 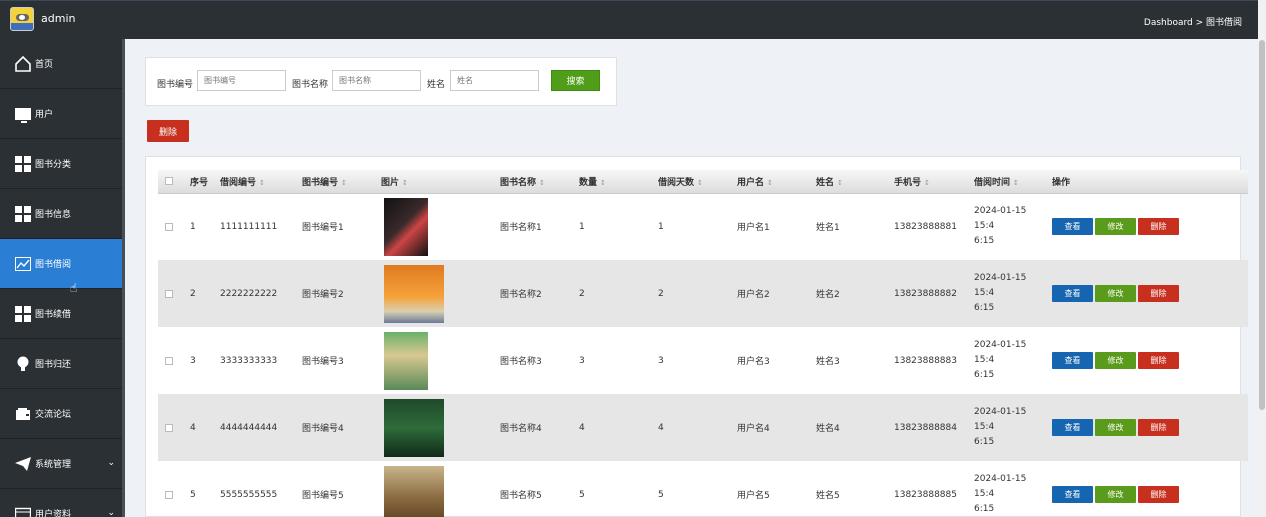 What do you see at coordinates (201, 182) in the screenshot?
I see `column-header: 序号` at bounding box center [201, 182].